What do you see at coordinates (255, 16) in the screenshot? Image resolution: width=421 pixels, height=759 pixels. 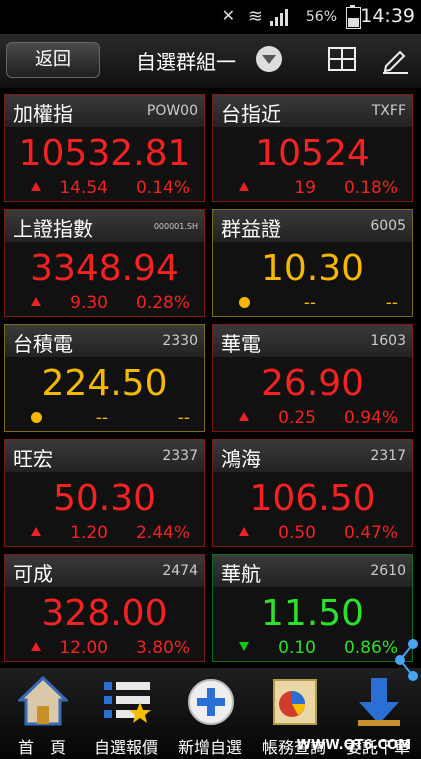 I see `wifi-icon: ≋` at bounding box center [255, 16].